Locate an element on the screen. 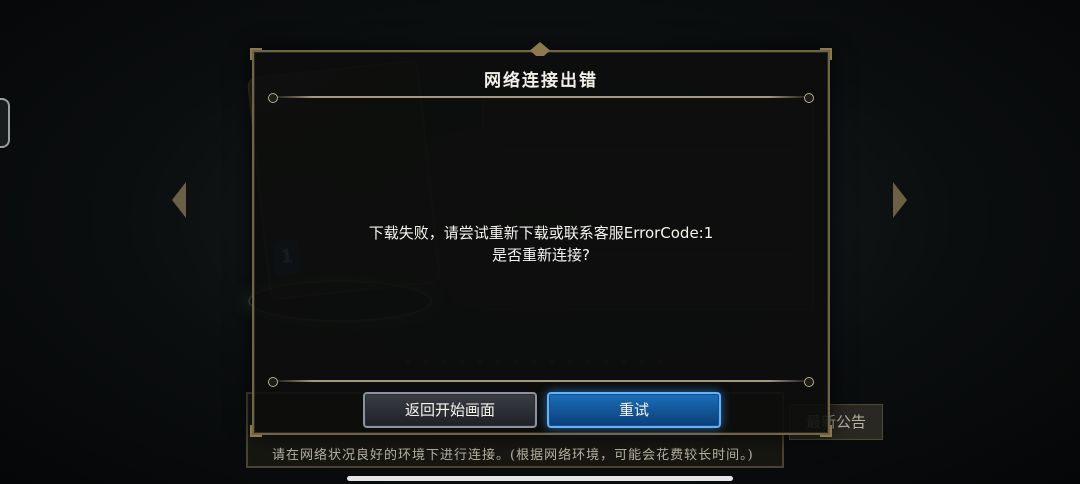  side-menu-tab is located at coordinates (5, 123).